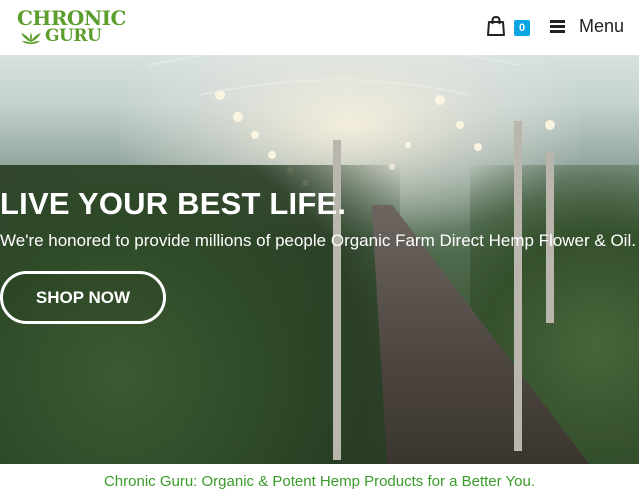 This screenshot has width=639, height=502. I want to click on greenhouse-pole, so click(518, 286).